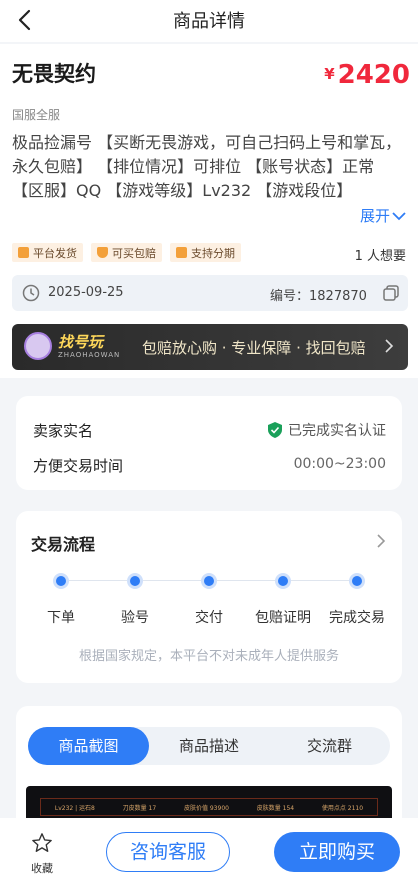  What do you see at coordinates (380, 256) in the screenshot?
I see `want-count: 1 人想要` at bounding box center [380, 256].